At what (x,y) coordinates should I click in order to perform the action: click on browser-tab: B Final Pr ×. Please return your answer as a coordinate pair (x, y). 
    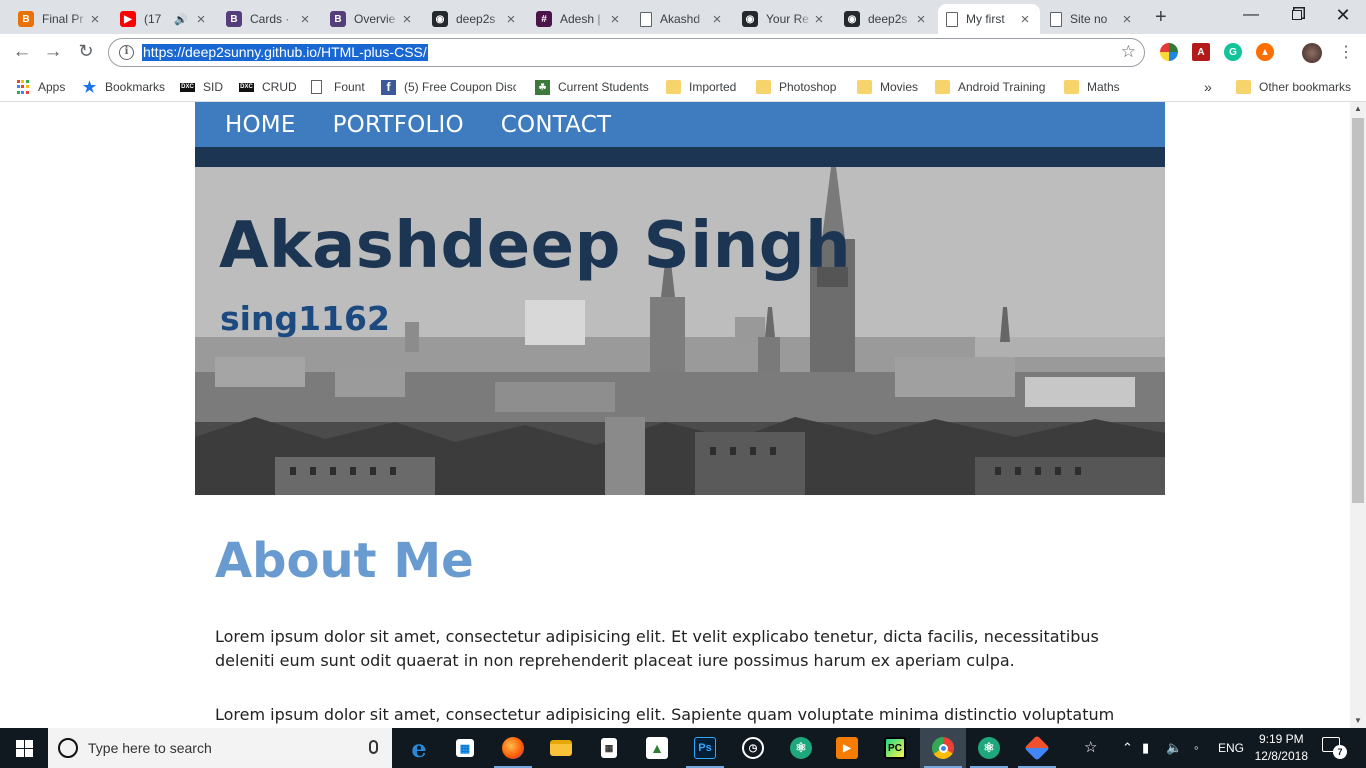
    Looking at the image, I should click on (60, 19).